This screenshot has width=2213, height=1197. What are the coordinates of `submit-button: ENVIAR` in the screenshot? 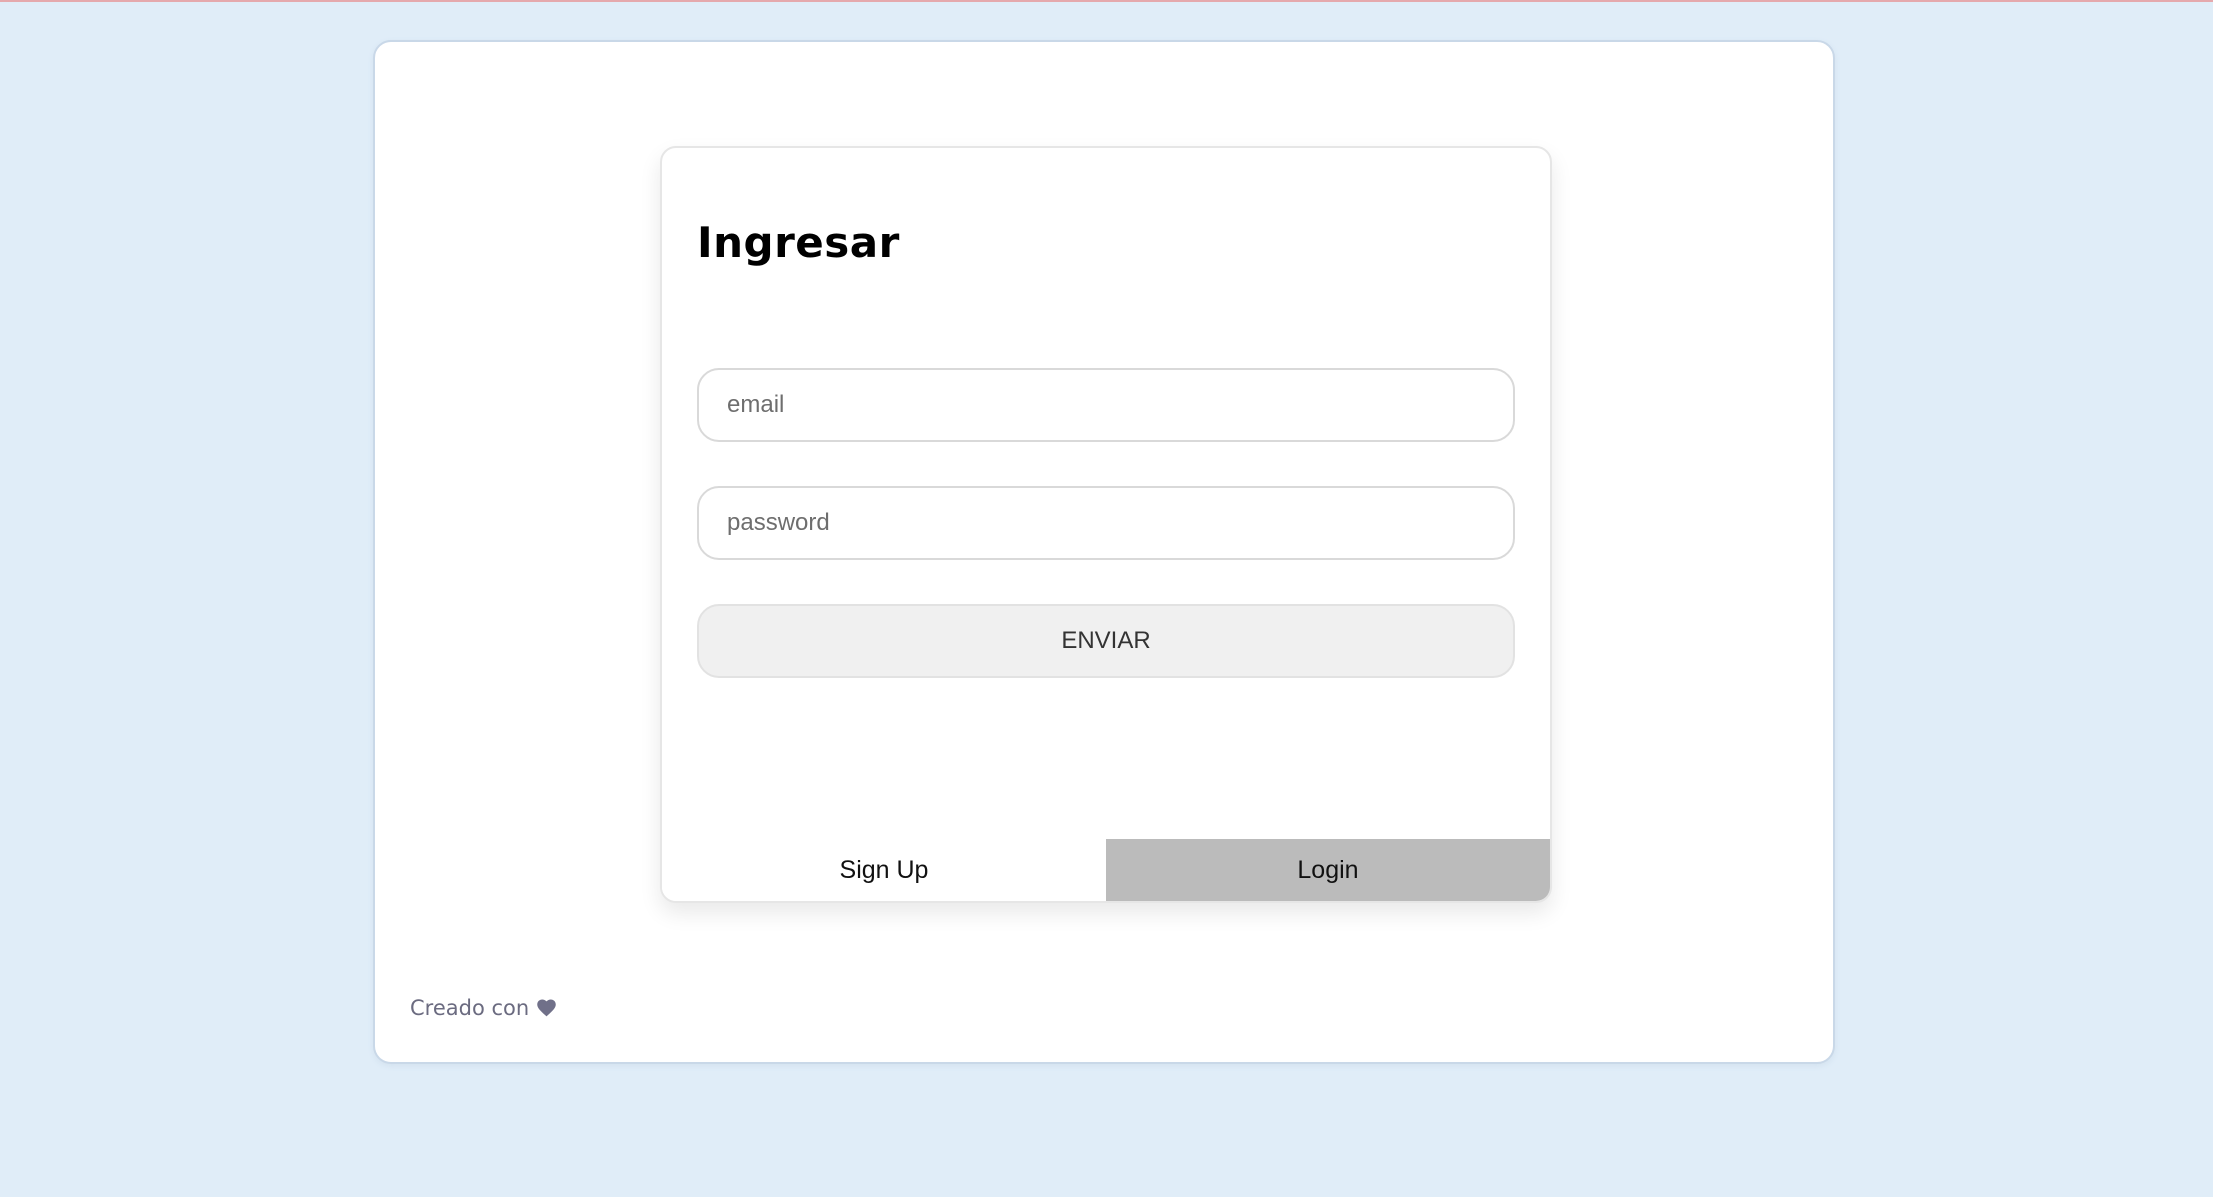 It's located at (1106, 641).